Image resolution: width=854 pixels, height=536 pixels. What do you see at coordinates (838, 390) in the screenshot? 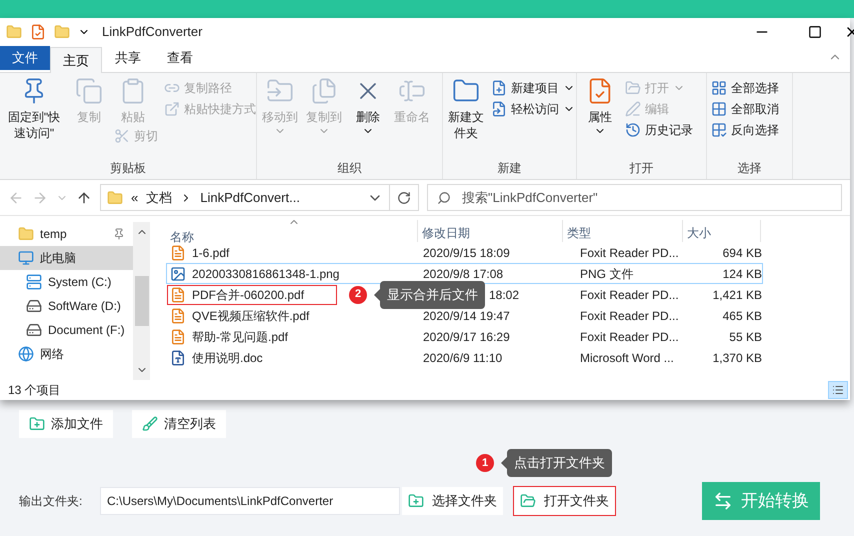
I see `details-view-button` at bounding box center [838, 390].